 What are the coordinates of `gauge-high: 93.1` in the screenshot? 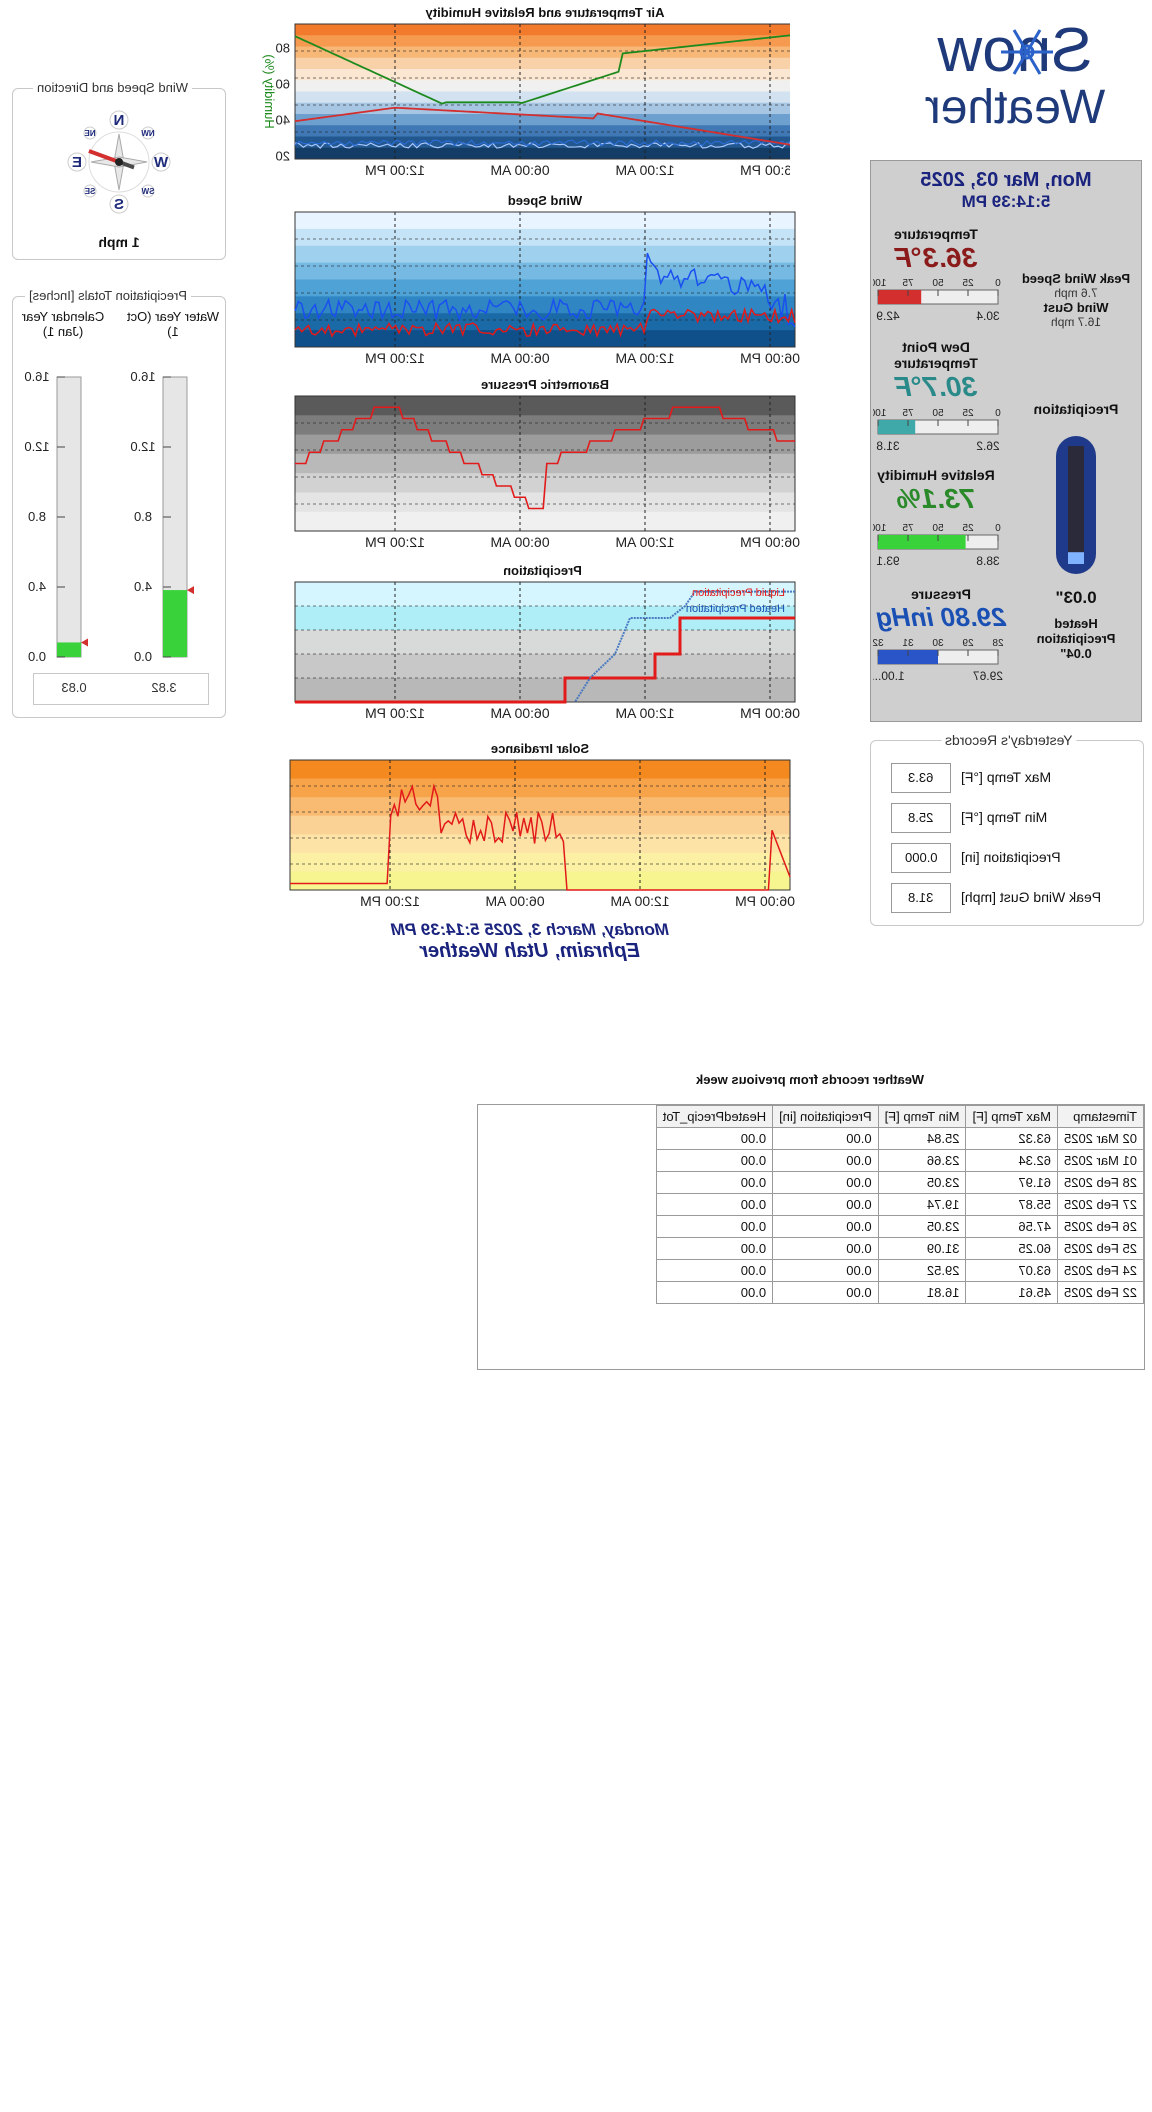 It's located at (888, 561).